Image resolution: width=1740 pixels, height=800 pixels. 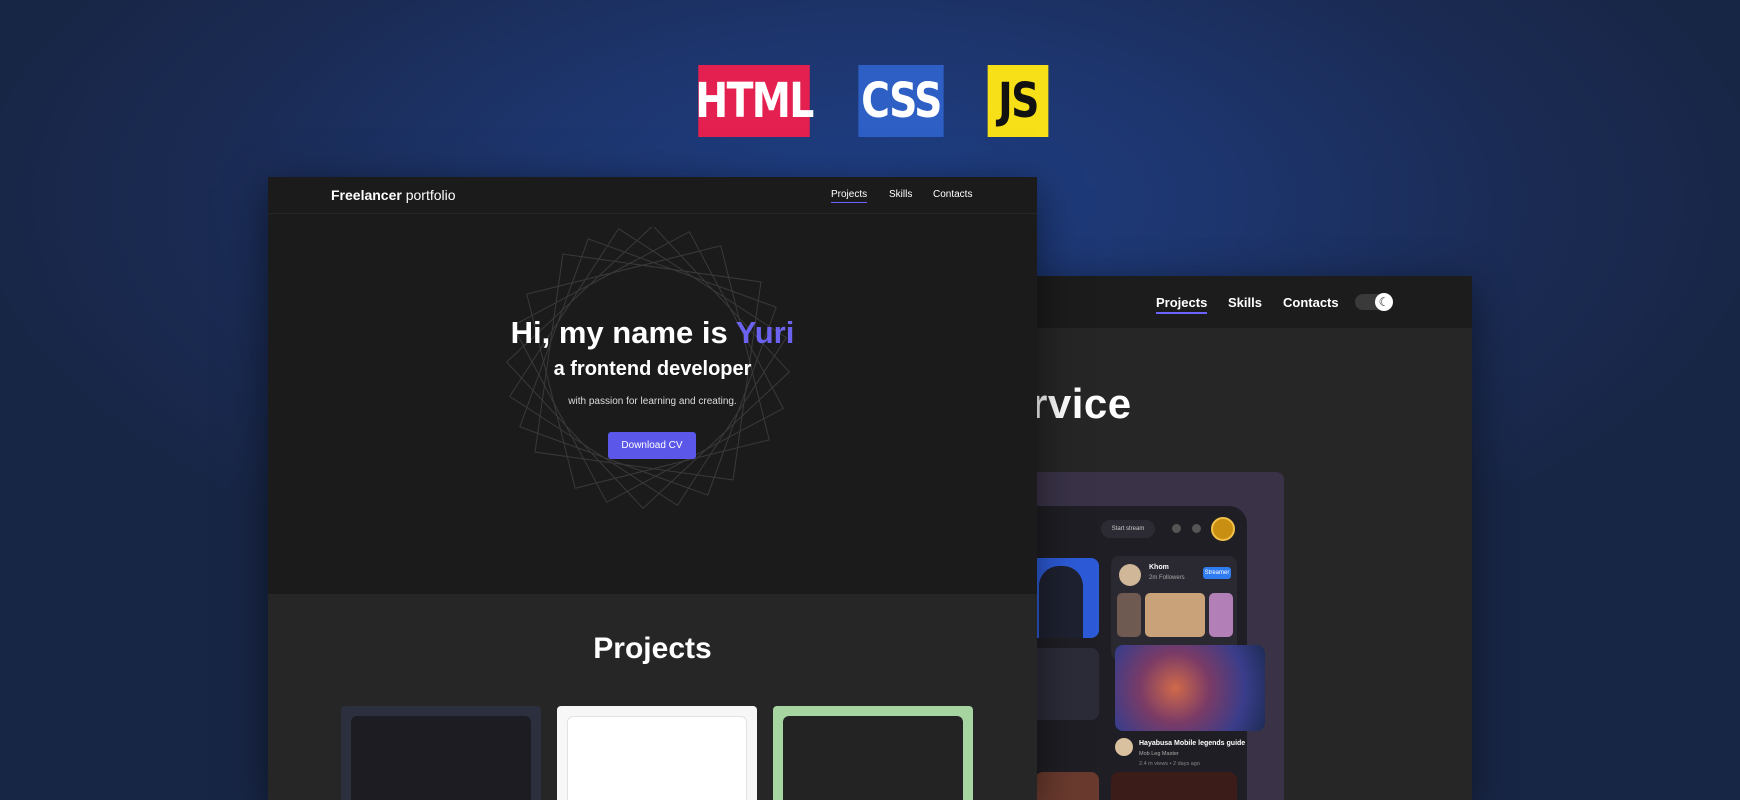 I want to click on site-logo: Freelancer portfolio, so click(x=393, y=195).